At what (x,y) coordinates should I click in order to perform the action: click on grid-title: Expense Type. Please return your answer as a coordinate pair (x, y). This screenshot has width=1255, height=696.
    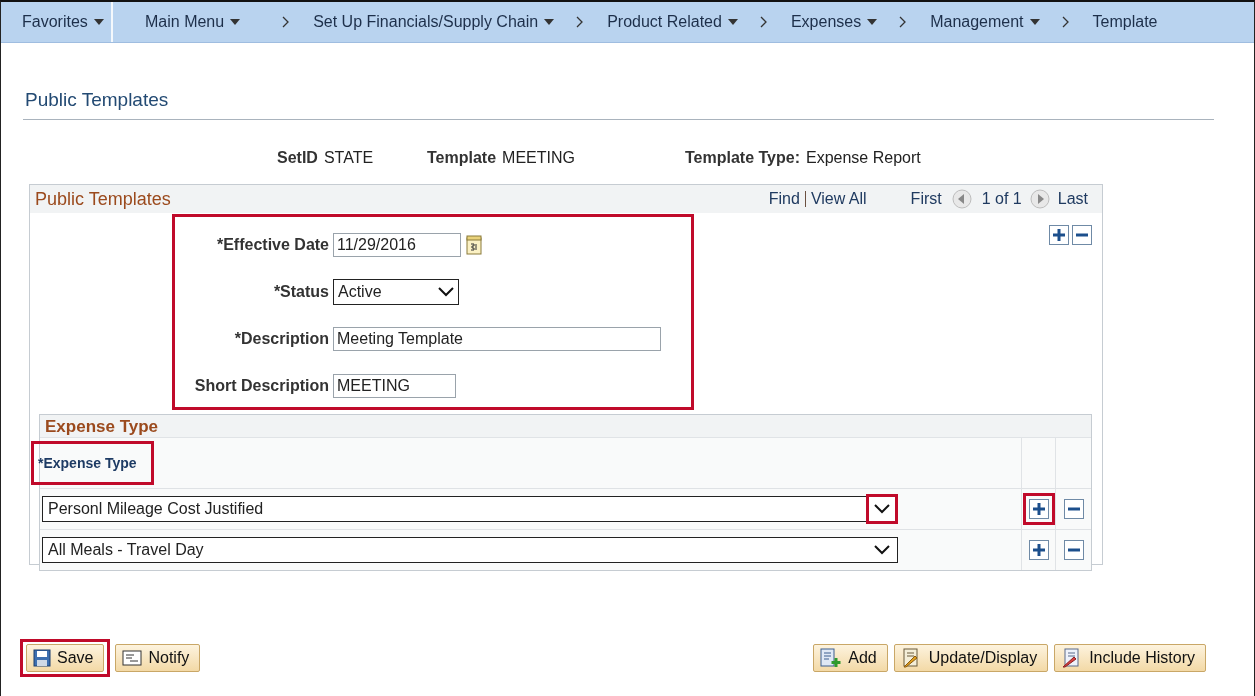
    Looking at the image, I should click on (565, 426).